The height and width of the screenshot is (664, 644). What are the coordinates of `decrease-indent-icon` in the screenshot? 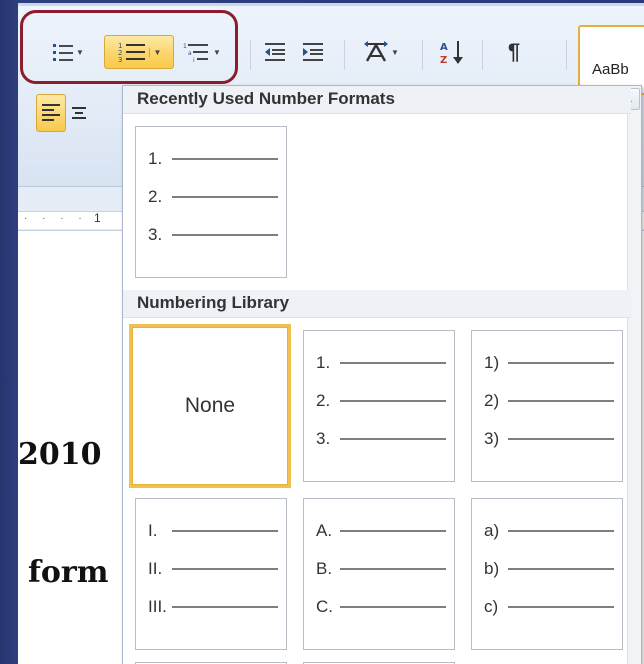 It's located at (275, 52).